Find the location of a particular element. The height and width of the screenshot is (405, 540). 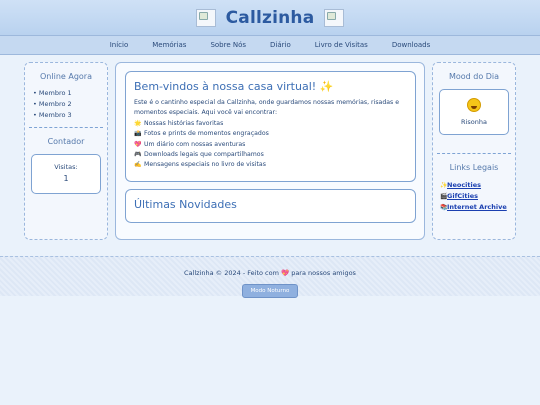

link-neocities: Neocities is located at coordinates (464, 185).